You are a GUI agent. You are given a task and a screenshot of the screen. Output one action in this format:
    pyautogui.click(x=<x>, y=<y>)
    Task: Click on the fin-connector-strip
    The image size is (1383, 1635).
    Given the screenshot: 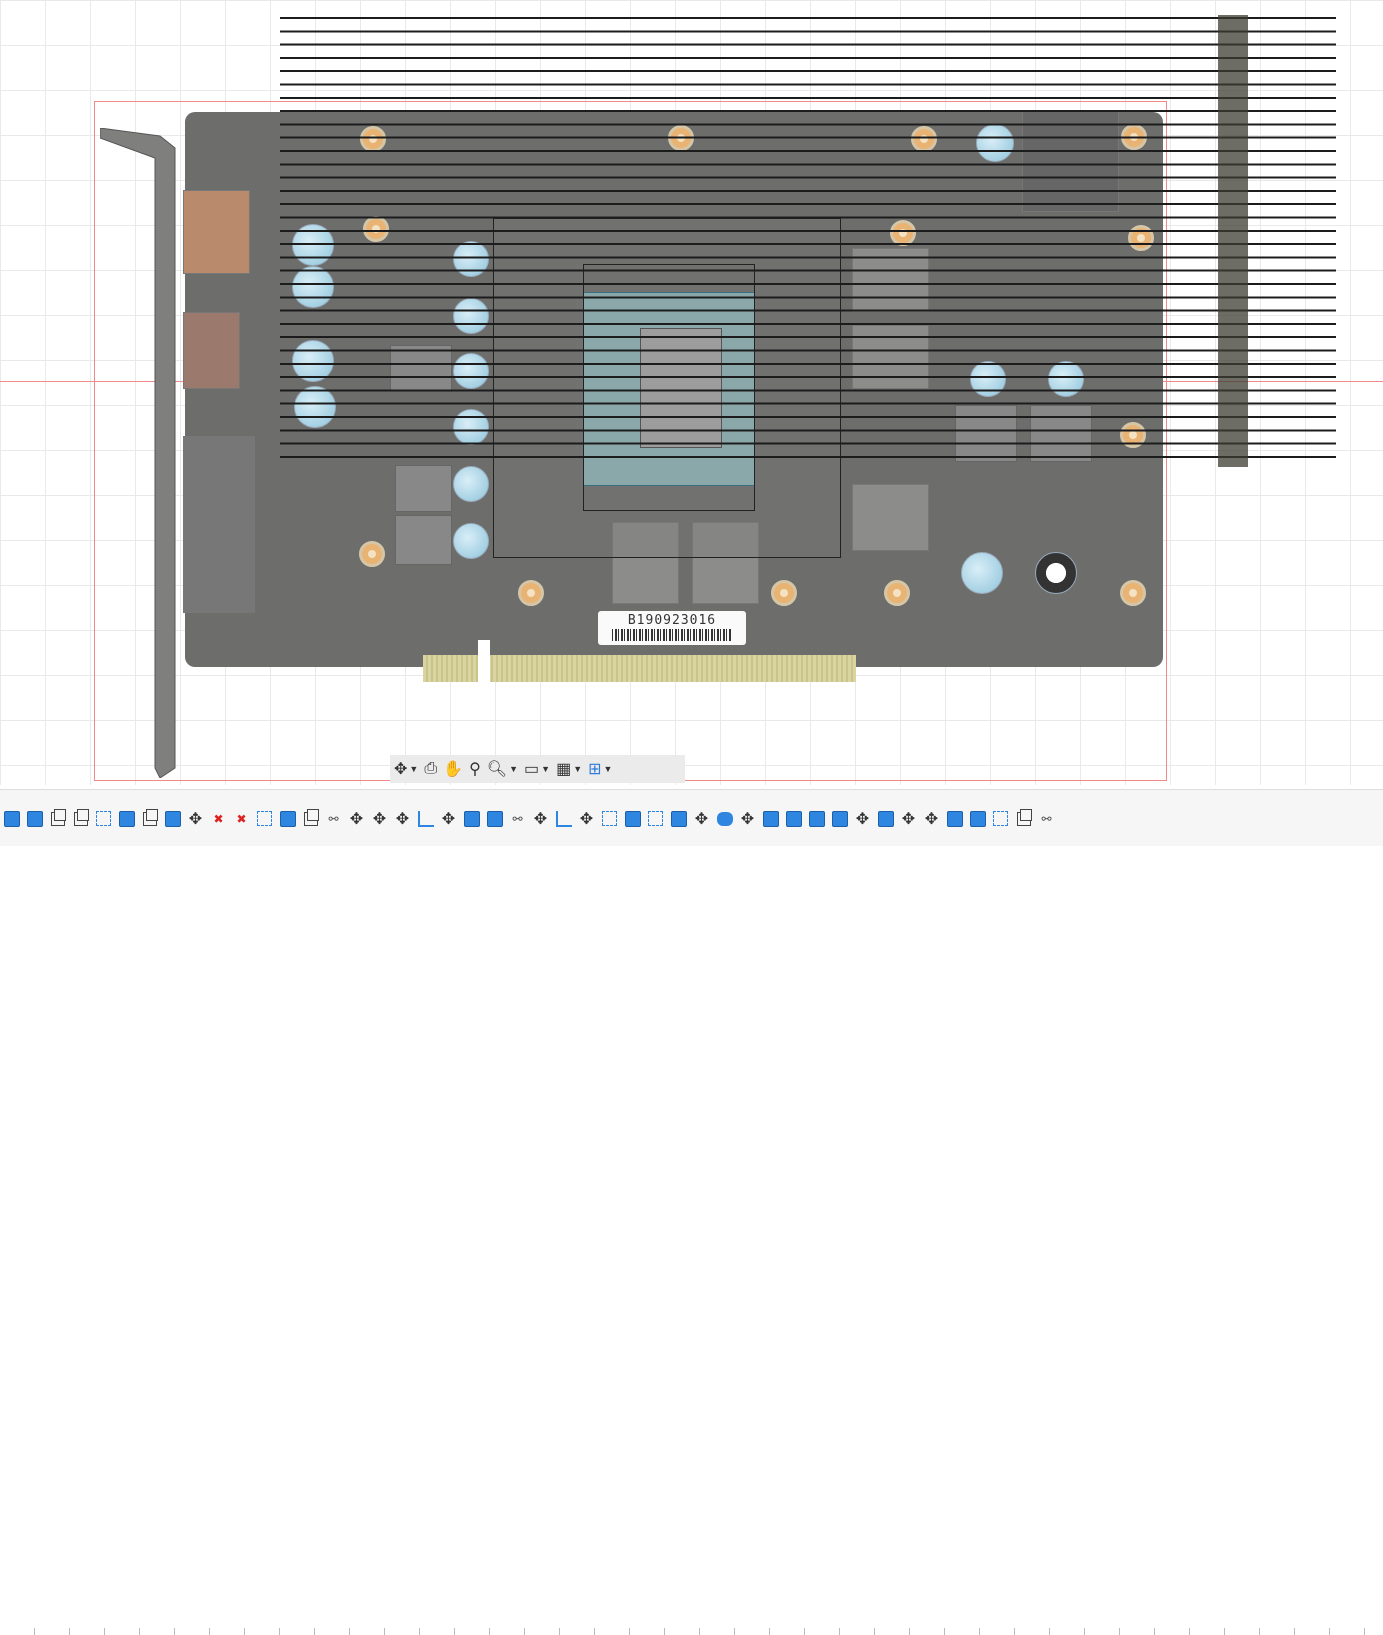 What is the action you would take?
    pyautogui.click(x=1233, y=241)
    